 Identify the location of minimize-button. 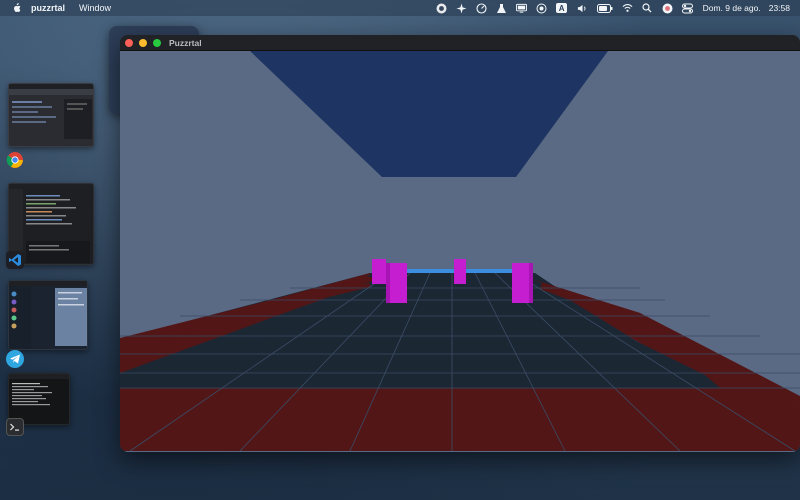
(143, 42).